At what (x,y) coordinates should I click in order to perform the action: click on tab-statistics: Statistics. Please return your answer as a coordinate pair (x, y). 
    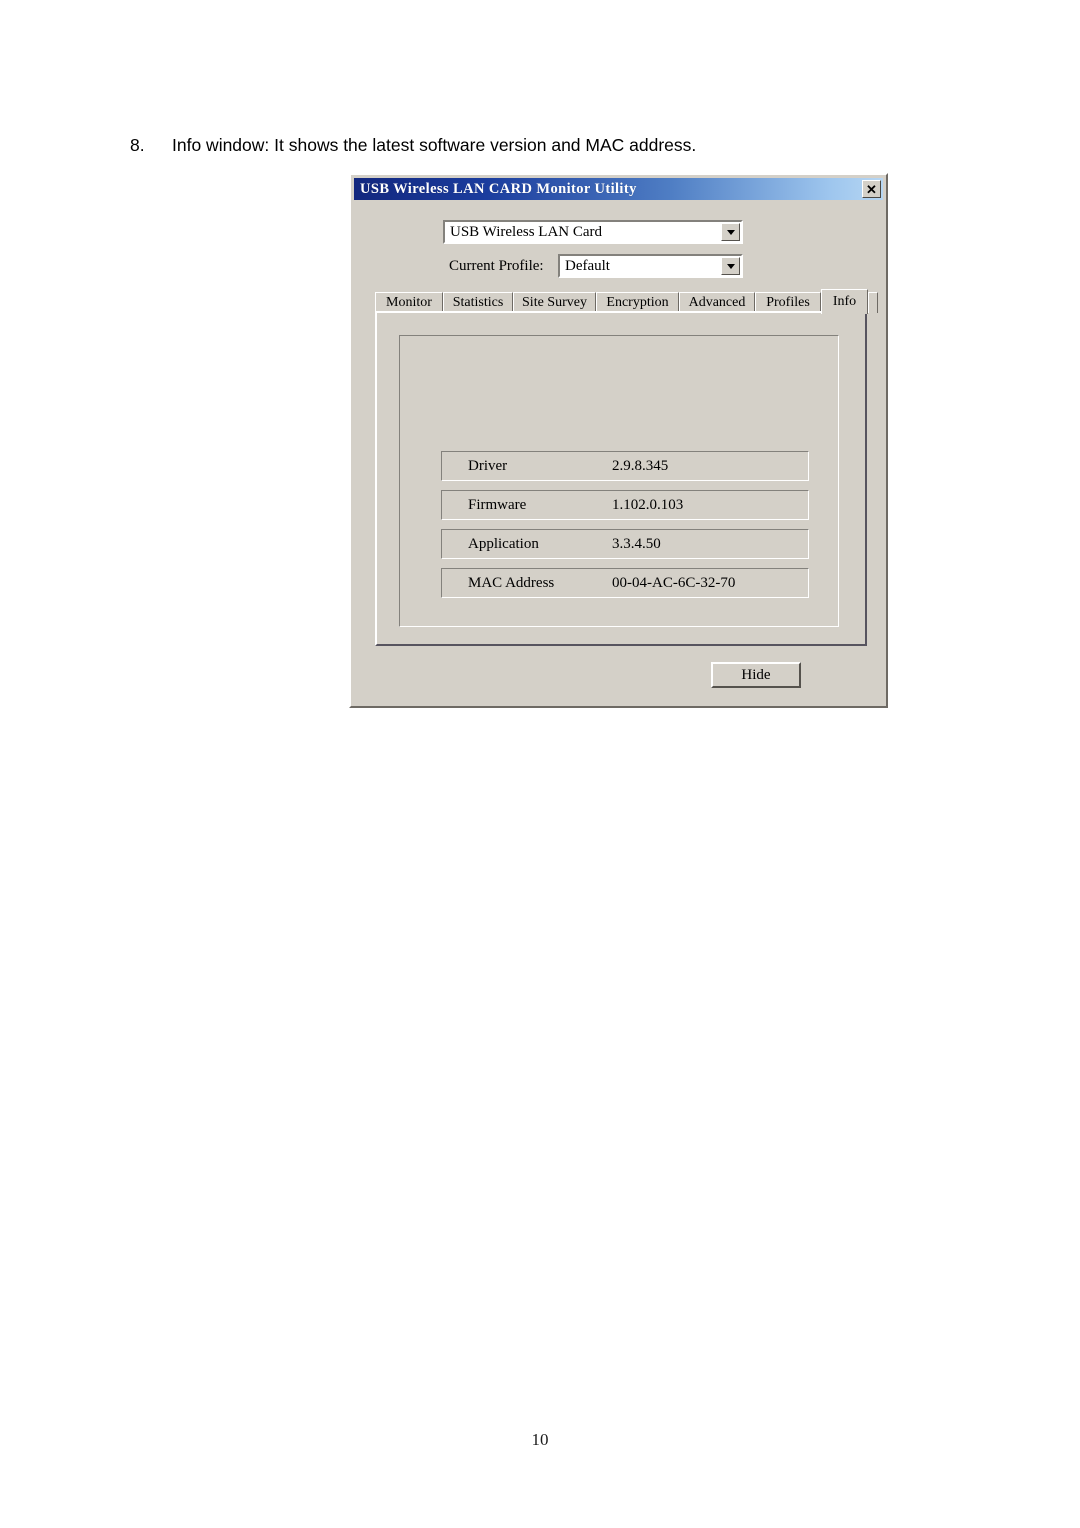
    Looking at the image, I should click on (478, 302).